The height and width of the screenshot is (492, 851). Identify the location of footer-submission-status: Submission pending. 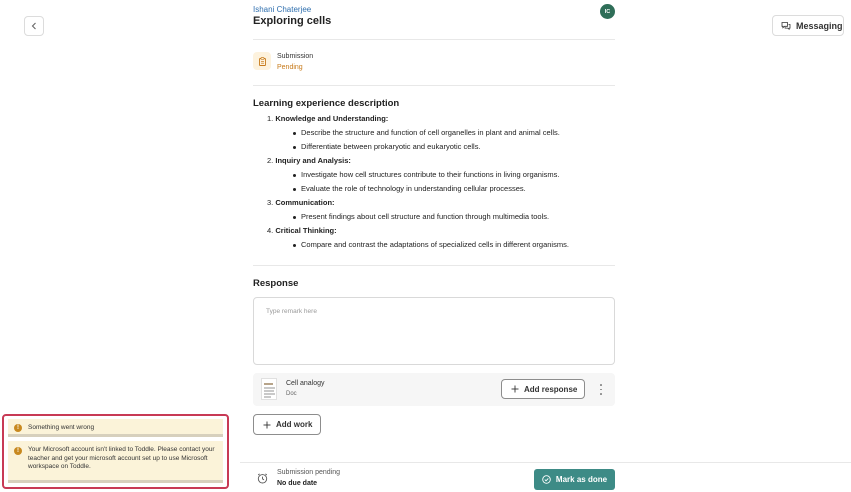
(309, 472).